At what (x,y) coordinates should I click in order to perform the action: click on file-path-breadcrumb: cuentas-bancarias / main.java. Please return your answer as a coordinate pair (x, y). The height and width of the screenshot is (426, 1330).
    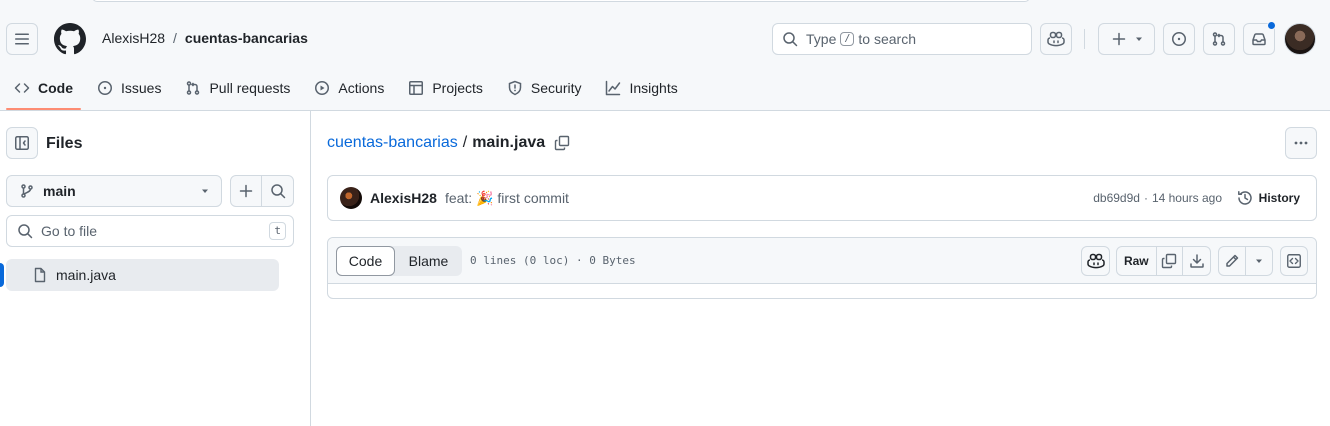
    Looking at the image, I should click on (448, 143).